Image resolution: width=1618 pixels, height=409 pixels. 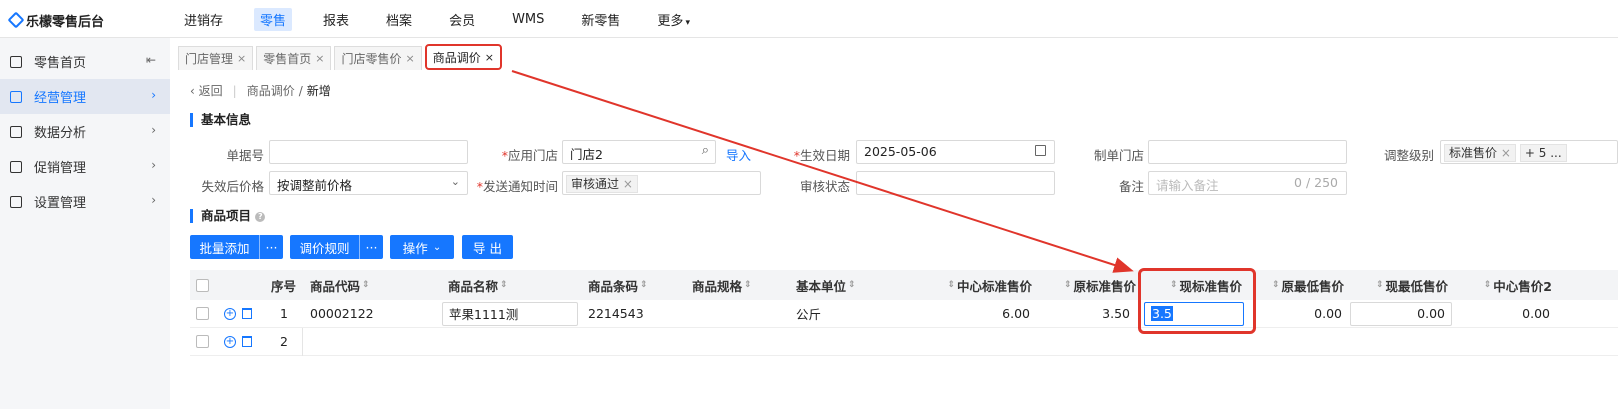 I want to click on operation-dropdown-button: 操作 ⌄, so click(x=422, y=247).